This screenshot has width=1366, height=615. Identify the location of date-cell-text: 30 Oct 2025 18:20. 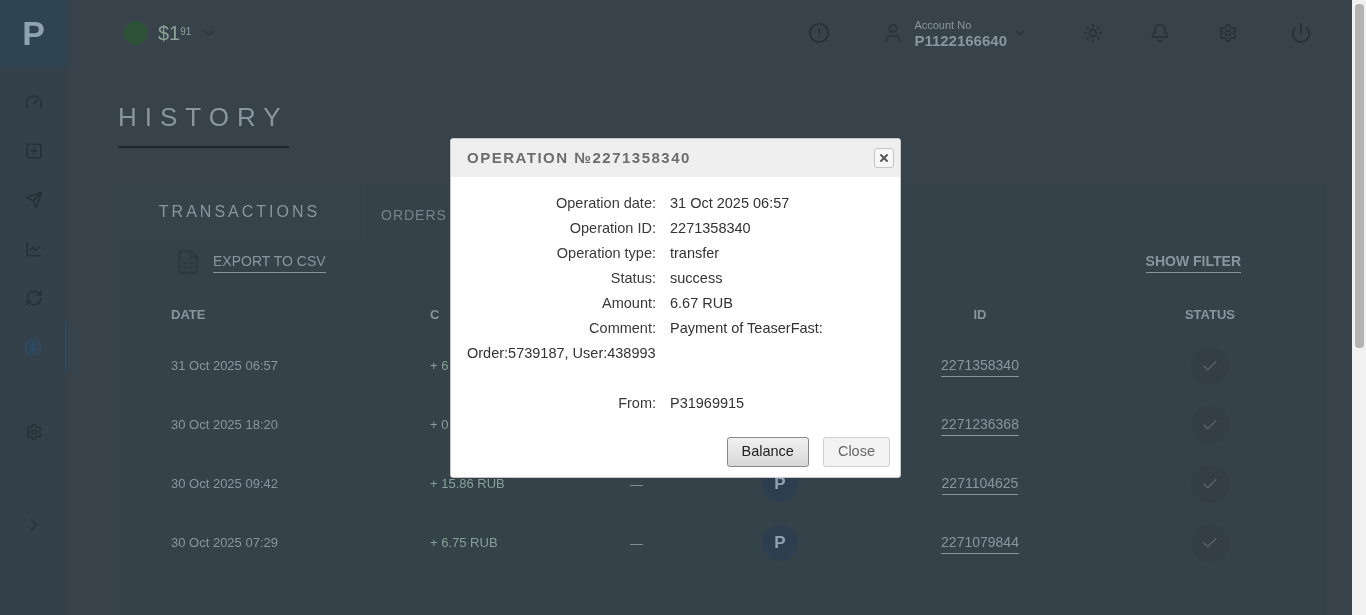
(225, 424).